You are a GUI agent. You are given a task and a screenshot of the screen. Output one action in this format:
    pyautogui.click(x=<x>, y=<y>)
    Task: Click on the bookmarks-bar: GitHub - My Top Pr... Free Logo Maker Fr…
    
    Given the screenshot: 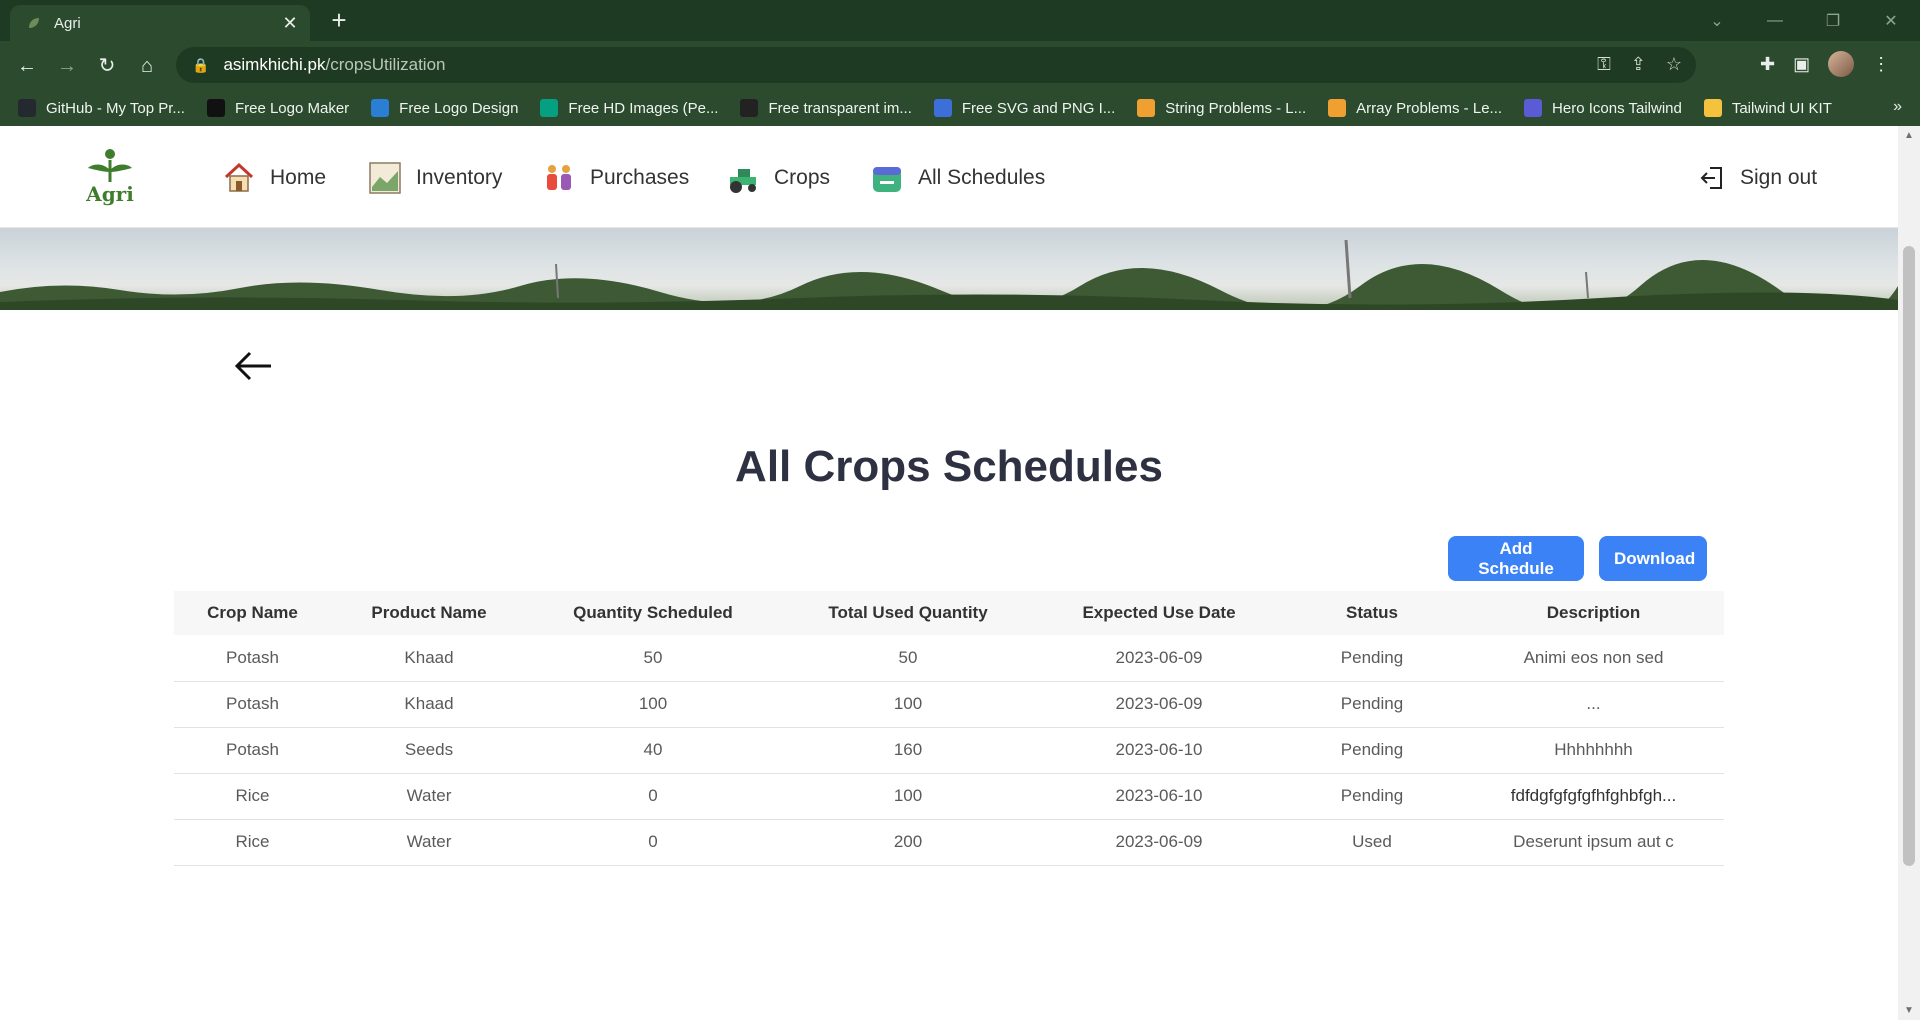 What is the action you would take?
    pyautogui.click(x=960, y=108)
    